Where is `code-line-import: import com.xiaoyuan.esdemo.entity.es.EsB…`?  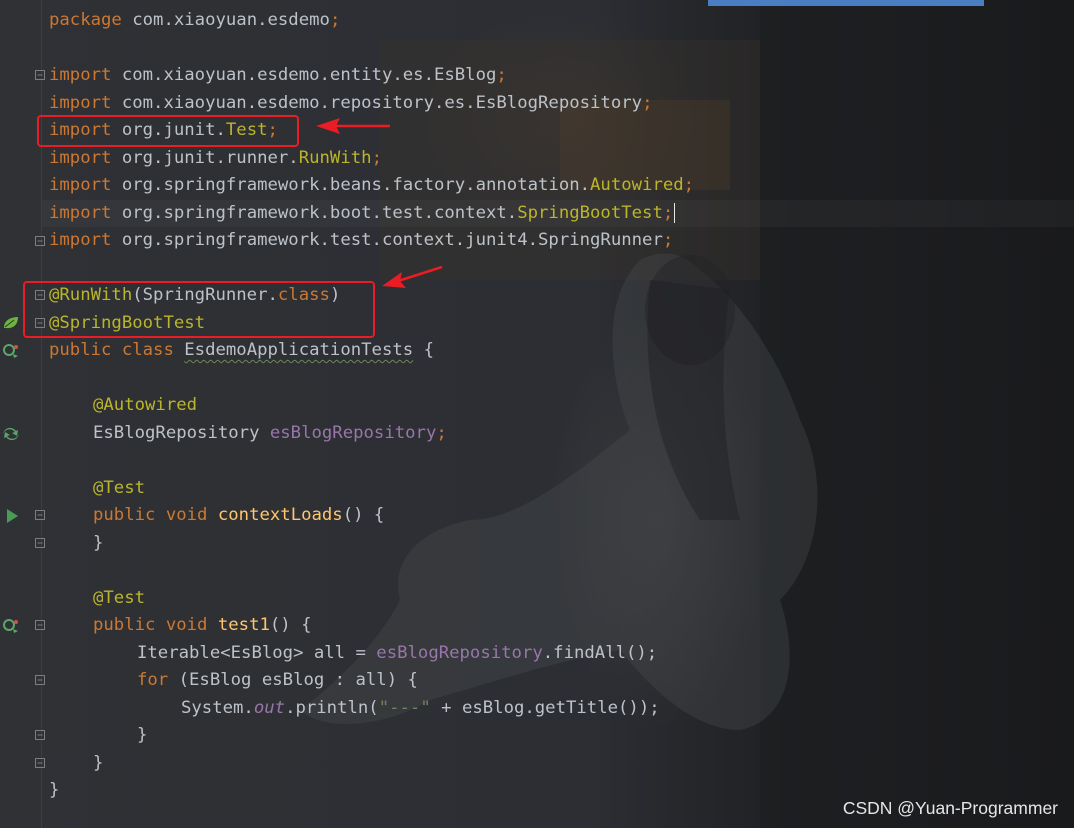
code-line-import: import com.xiaoyuan.esdemo.entity.es.EsB… is located at coordinates (278, 75).